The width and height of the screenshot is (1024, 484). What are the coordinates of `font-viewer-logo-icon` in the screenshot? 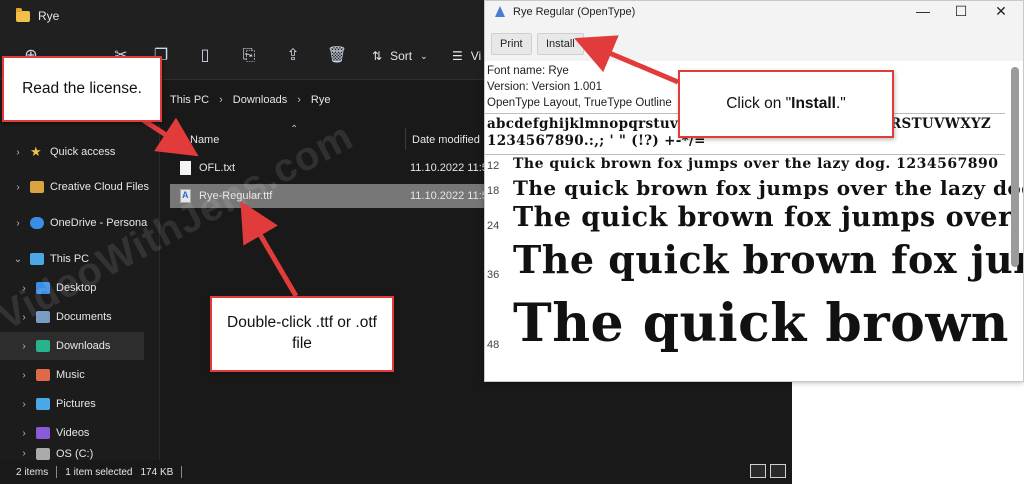 It's located at (500, 12).